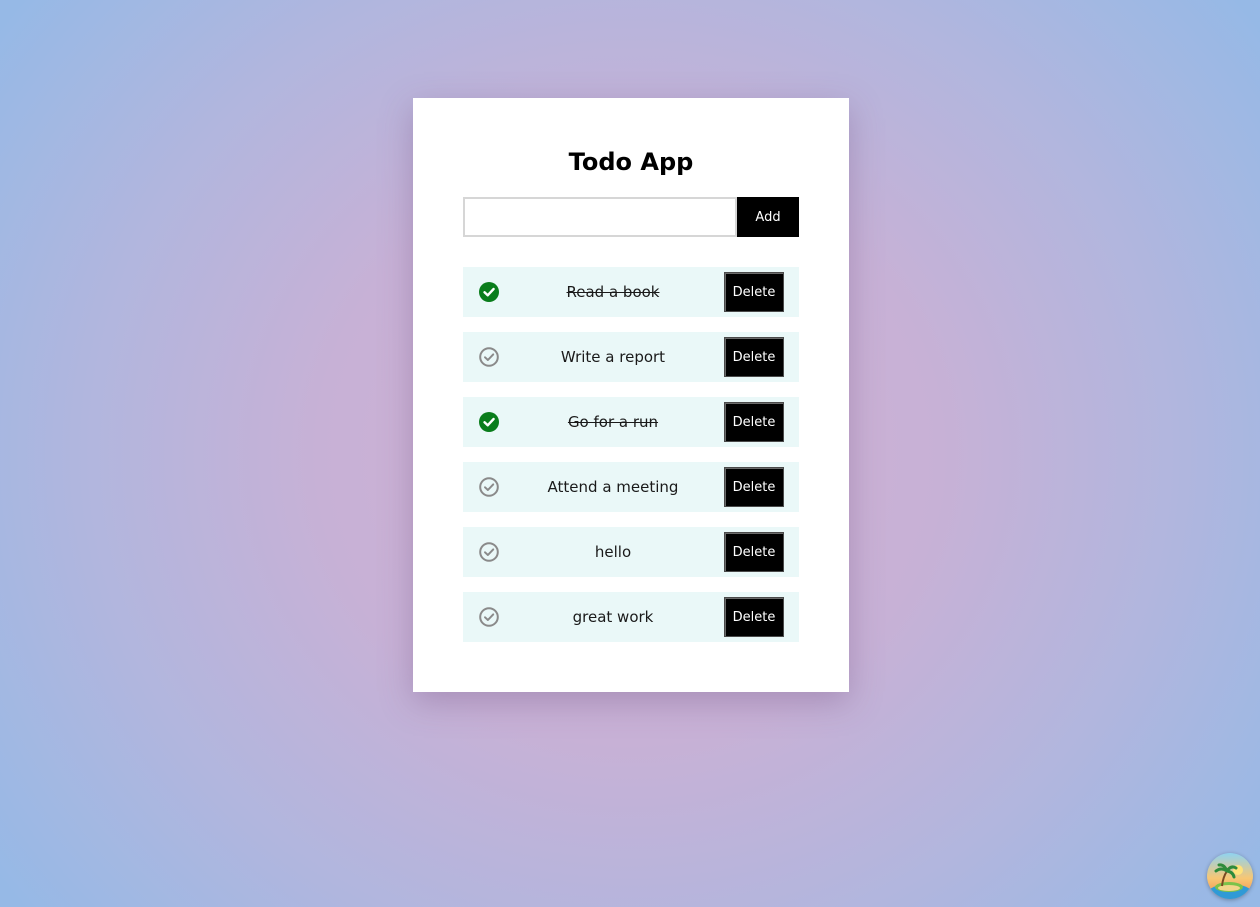  What do you see at coordinates (631, 162) in the screenshot?
I see `app-title: Todo App` at bounding box center [631, 162].